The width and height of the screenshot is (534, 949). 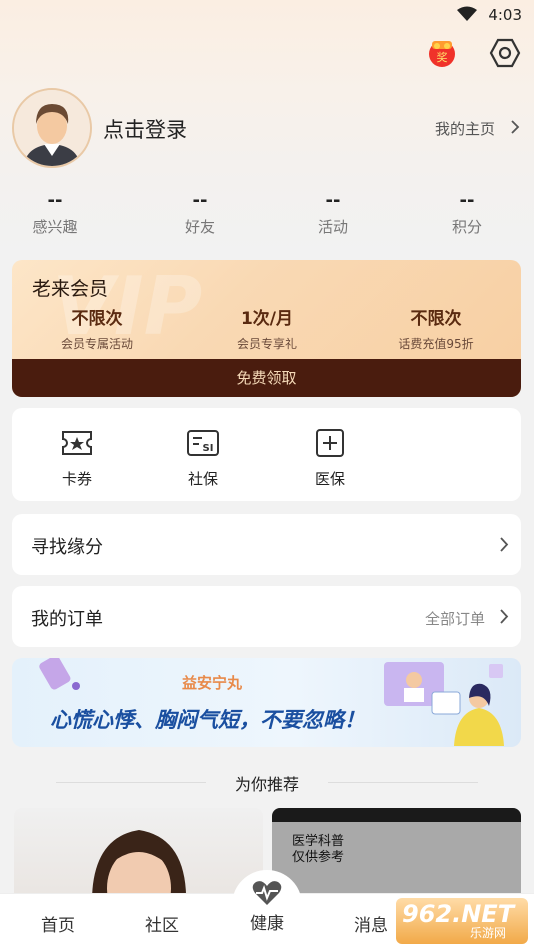 What do you see at coordinates (77, 443) in the screenshot?
I see `coupon-icon` at bounding box center [77, 443].